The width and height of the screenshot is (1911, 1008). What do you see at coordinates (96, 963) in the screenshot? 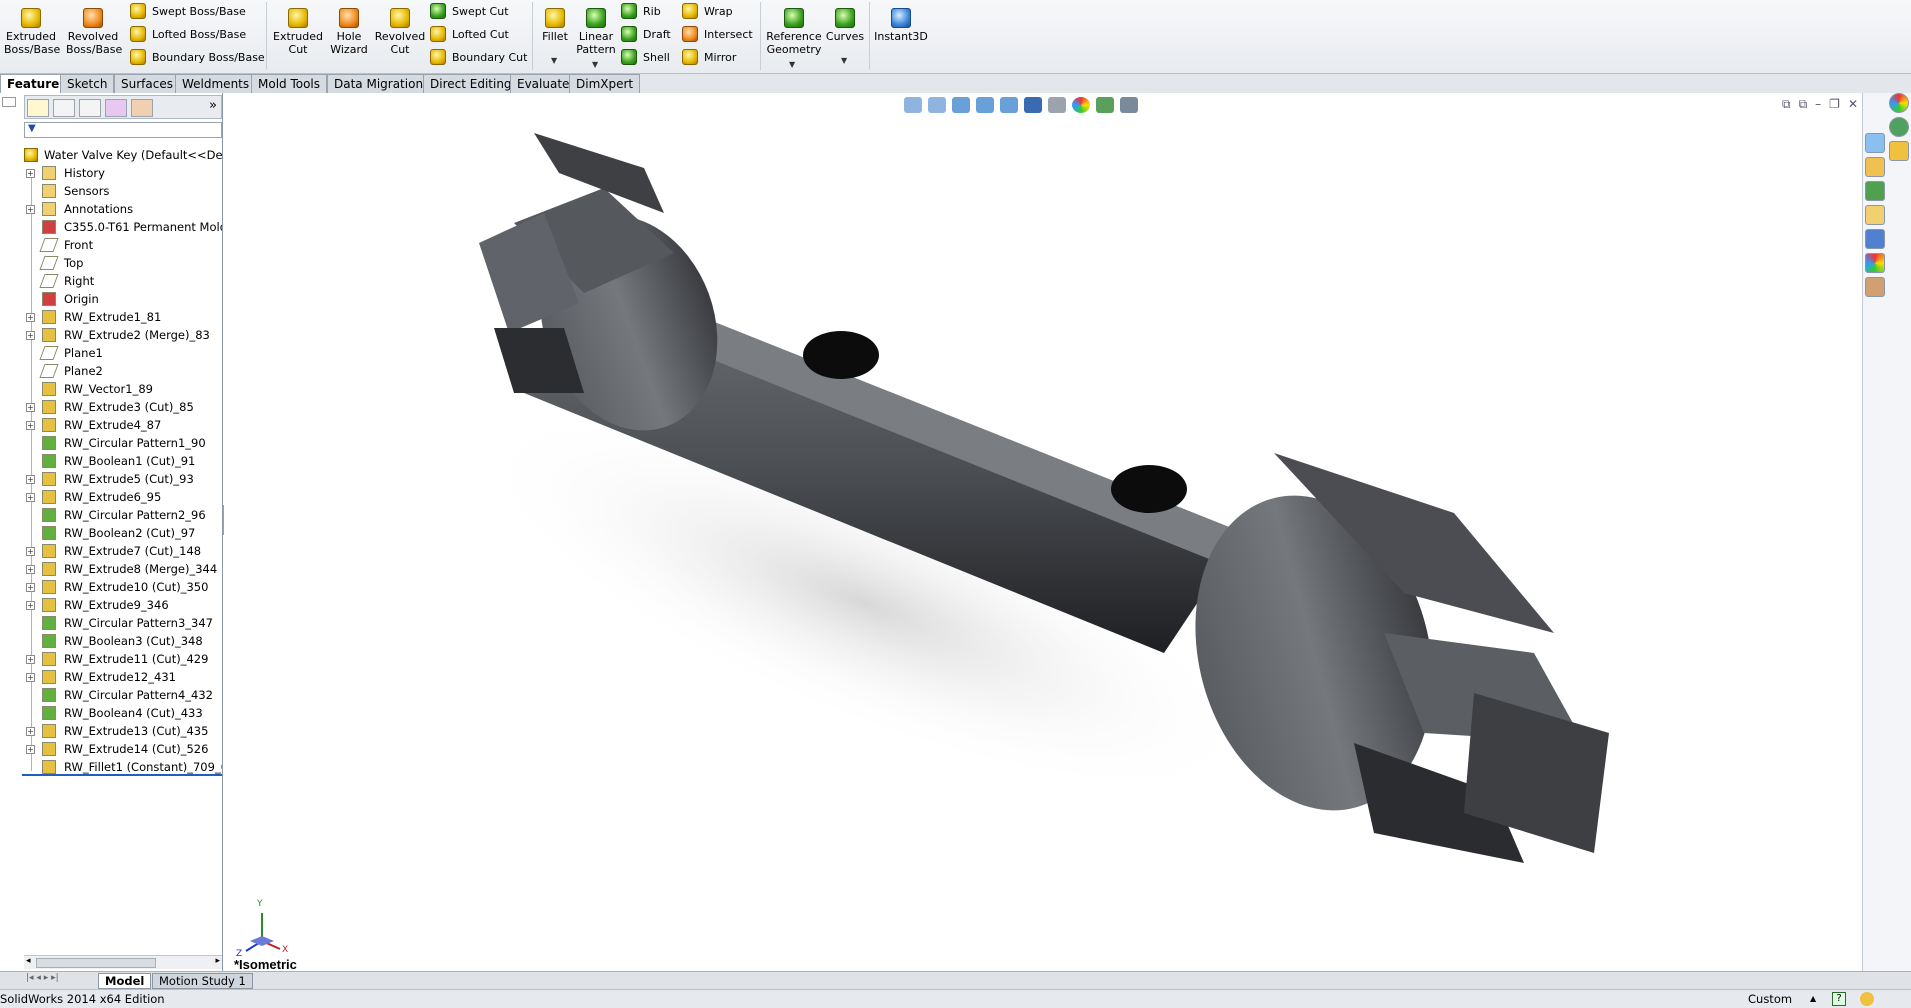
I see `scrollbar-thumb` at bounding box center [96, 963].